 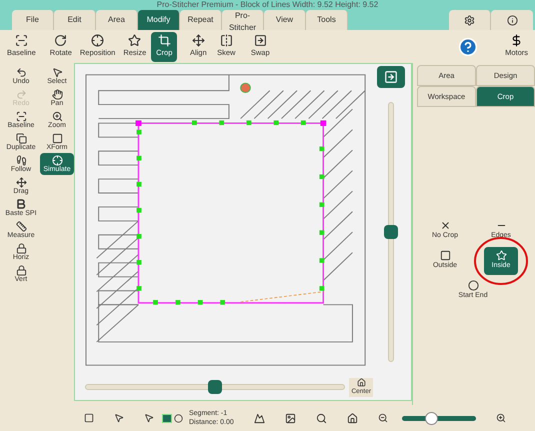 What do you see at coordinates (61, 41) in the screenshot?
I see `rotate-icon` at bounding box center [61, 41].